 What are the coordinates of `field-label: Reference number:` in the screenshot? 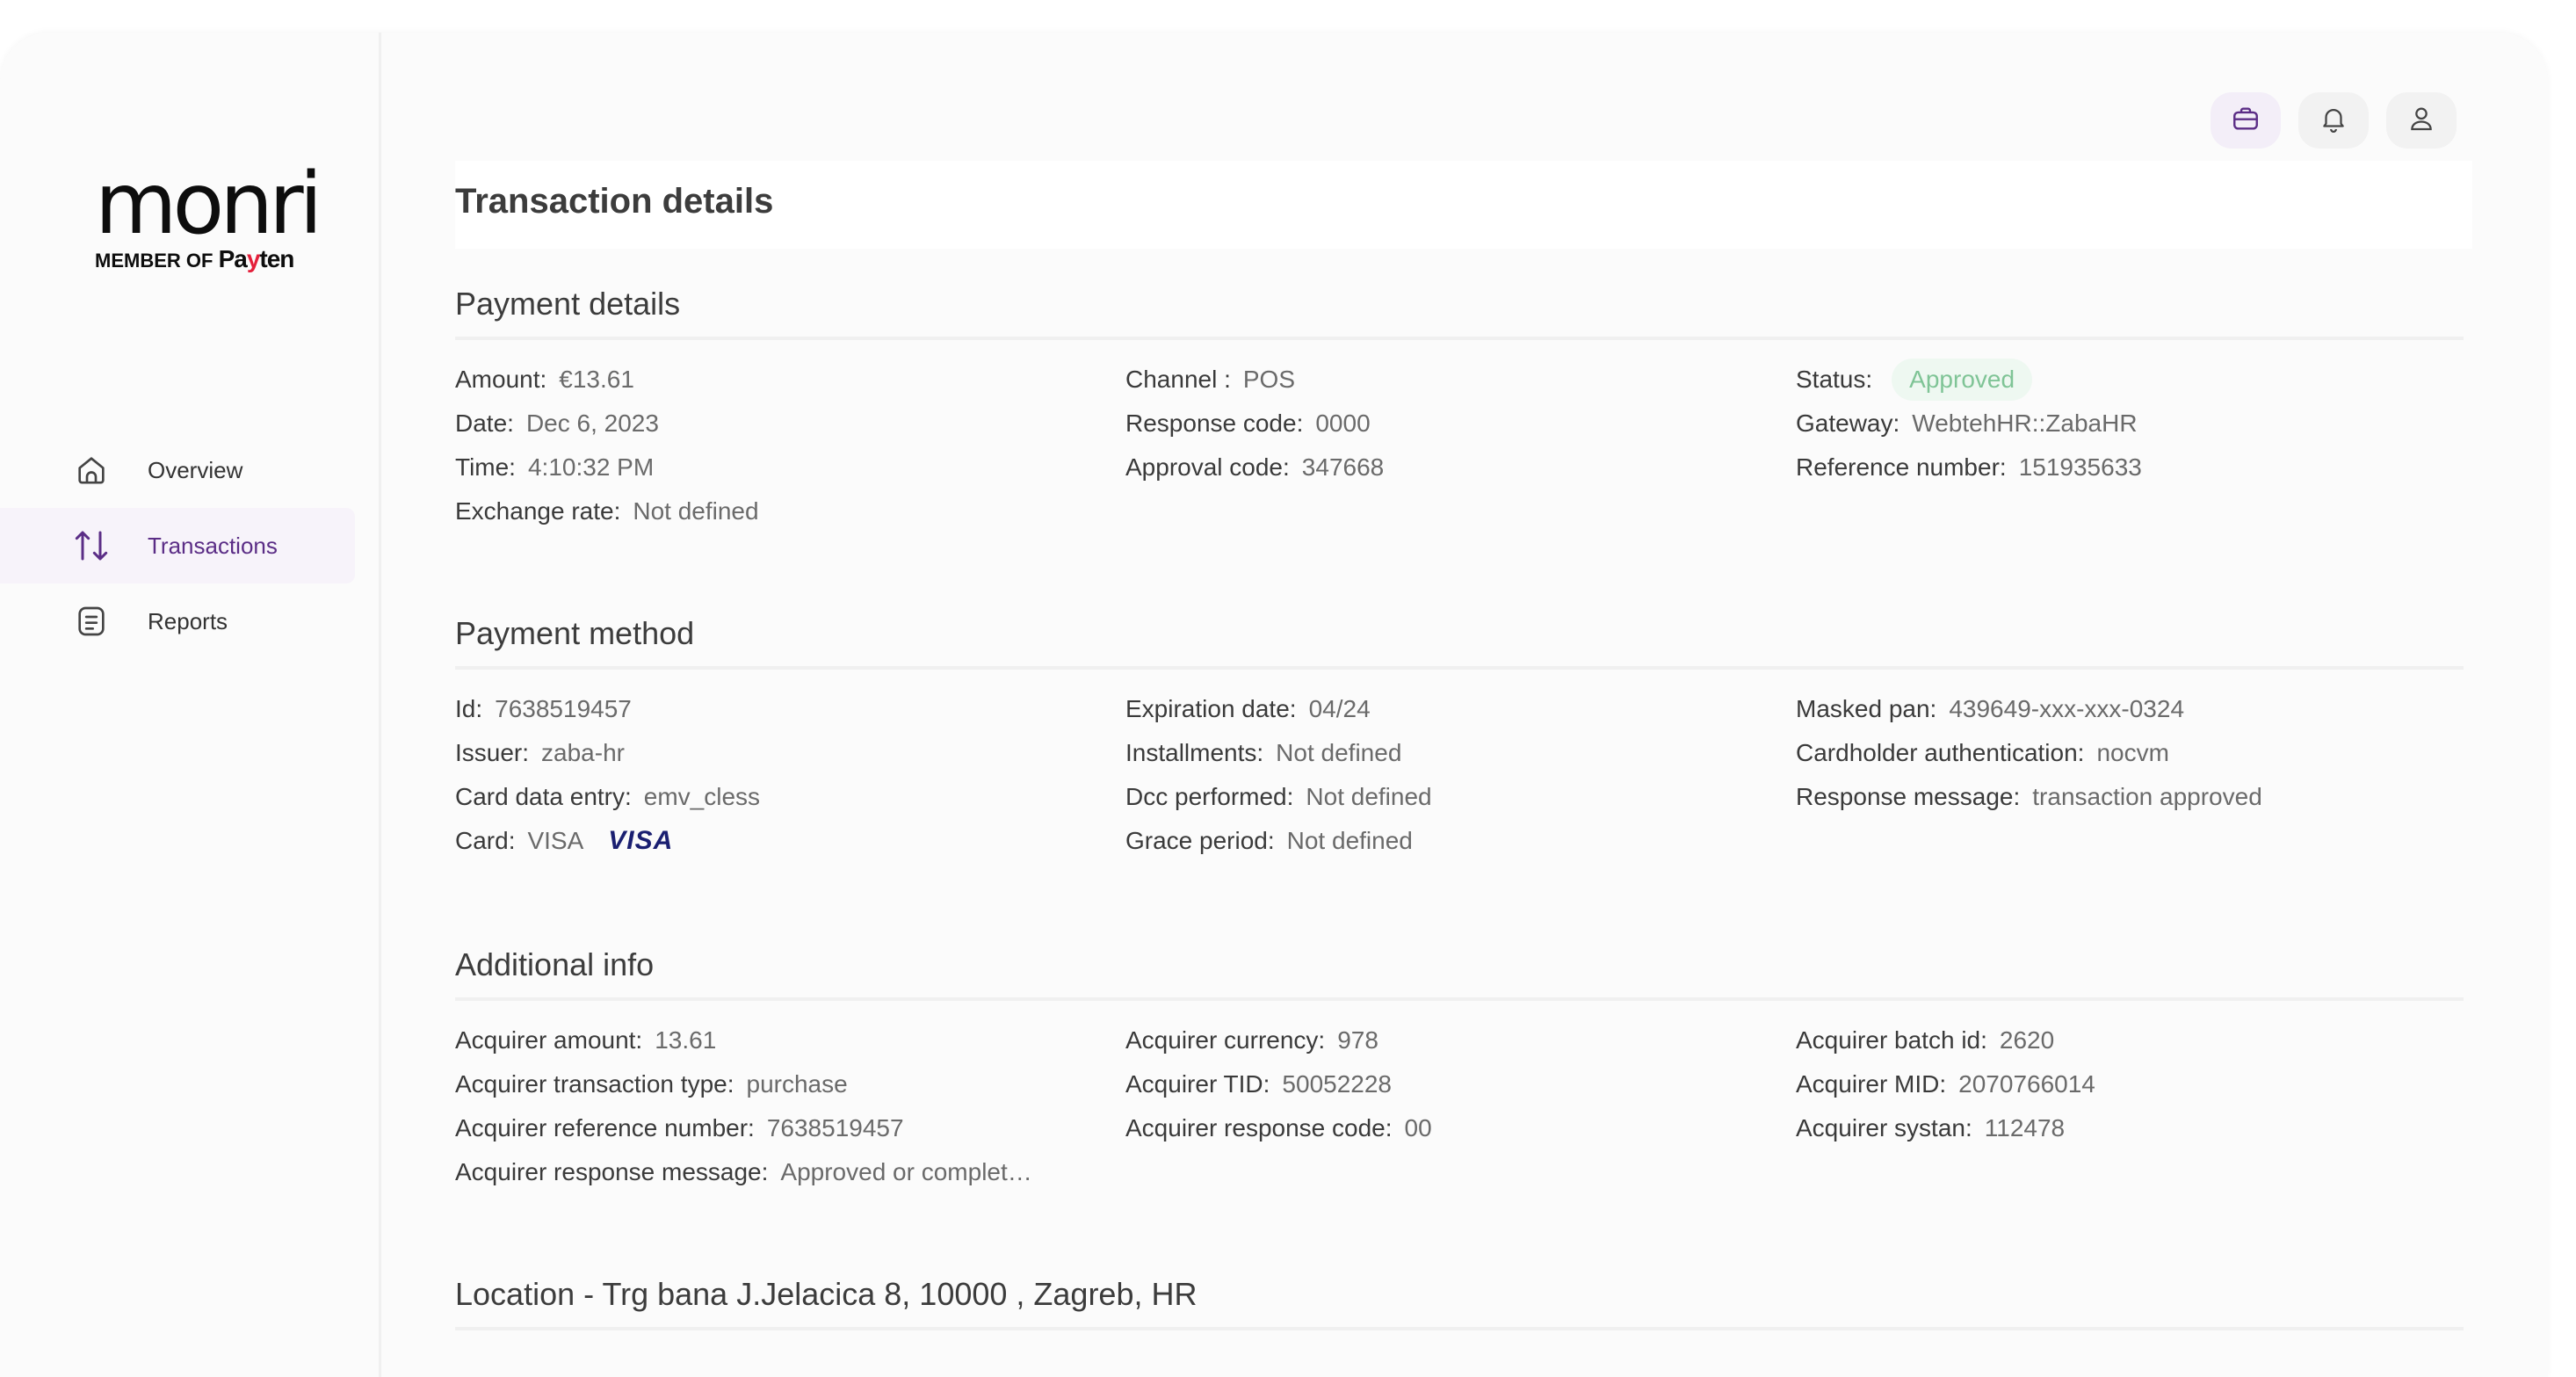 It's located at (1901, 467).